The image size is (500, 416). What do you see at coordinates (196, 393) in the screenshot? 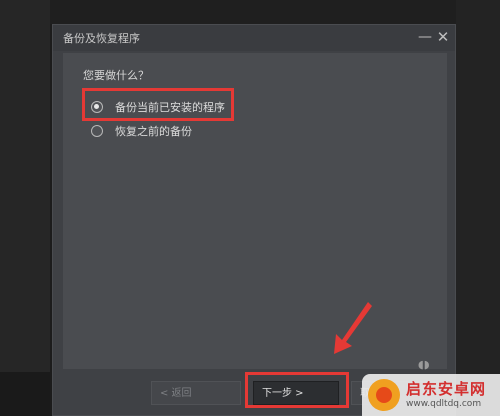
I see `back-button: < 返回` at bounding box center [196, 393].